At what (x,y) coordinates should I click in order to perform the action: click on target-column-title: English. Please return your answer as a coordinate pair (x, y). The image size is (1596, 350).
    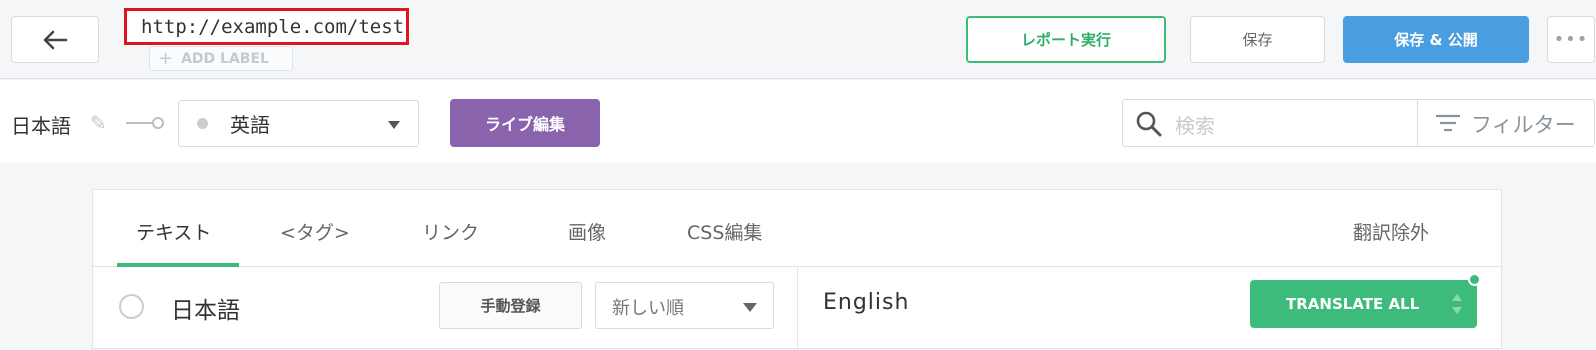
    Looking at the image, I should click on (866, 302).